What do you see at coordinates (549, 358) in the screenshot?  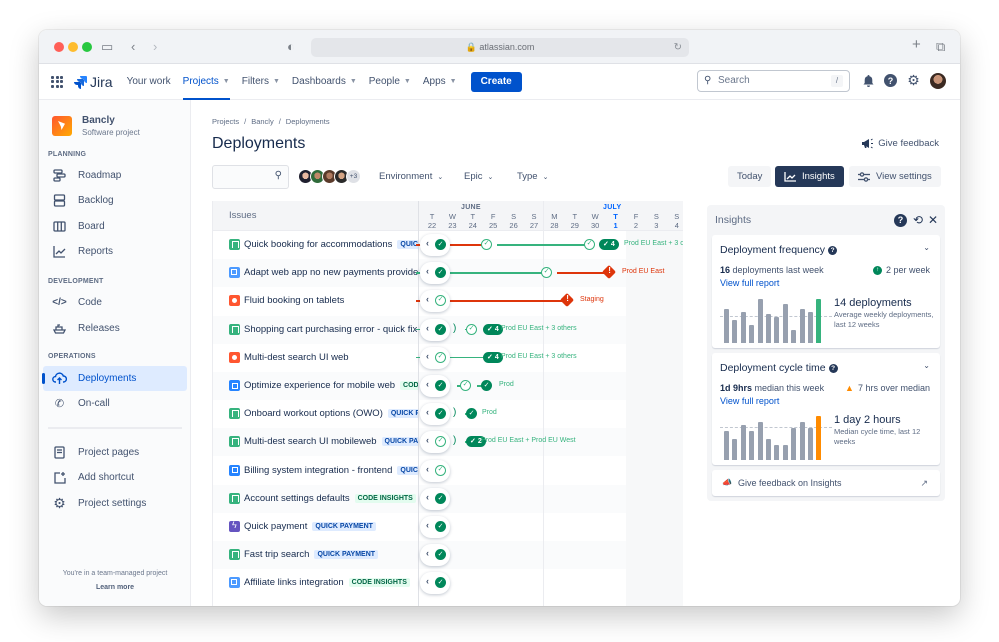 I see `timeline-row: ‹ ✓ ✓ 4 Prod EU East + 3 others` at bounding box center [549, 358].